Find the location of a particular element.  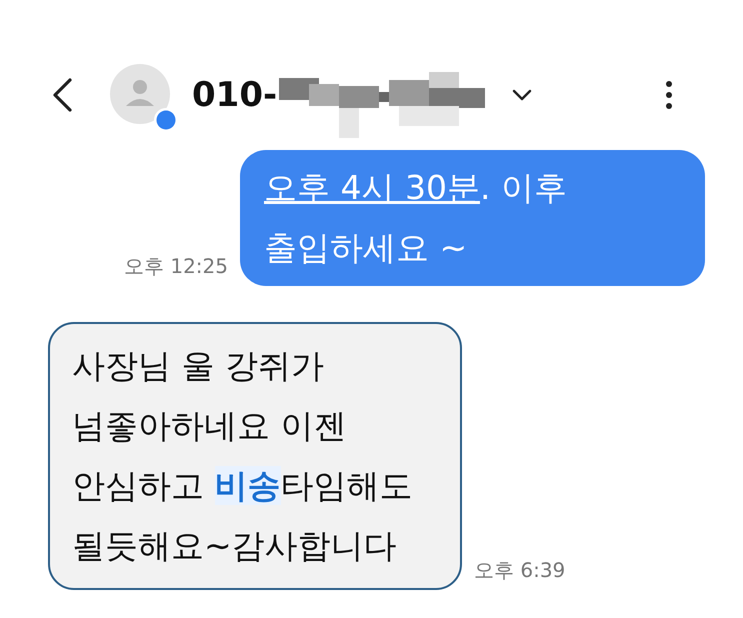

more-options-icon is located at coordinates (669, 95).